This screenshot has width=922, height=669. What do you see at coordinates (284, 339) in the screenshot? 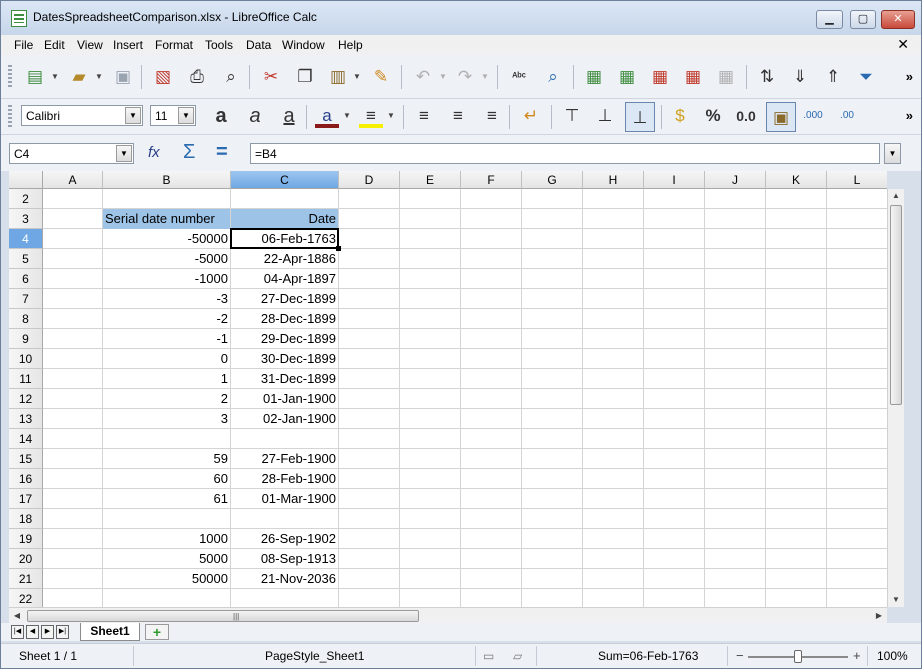
I see `cell-date: 29-Dec-1899` at bounding box center [284, 339].